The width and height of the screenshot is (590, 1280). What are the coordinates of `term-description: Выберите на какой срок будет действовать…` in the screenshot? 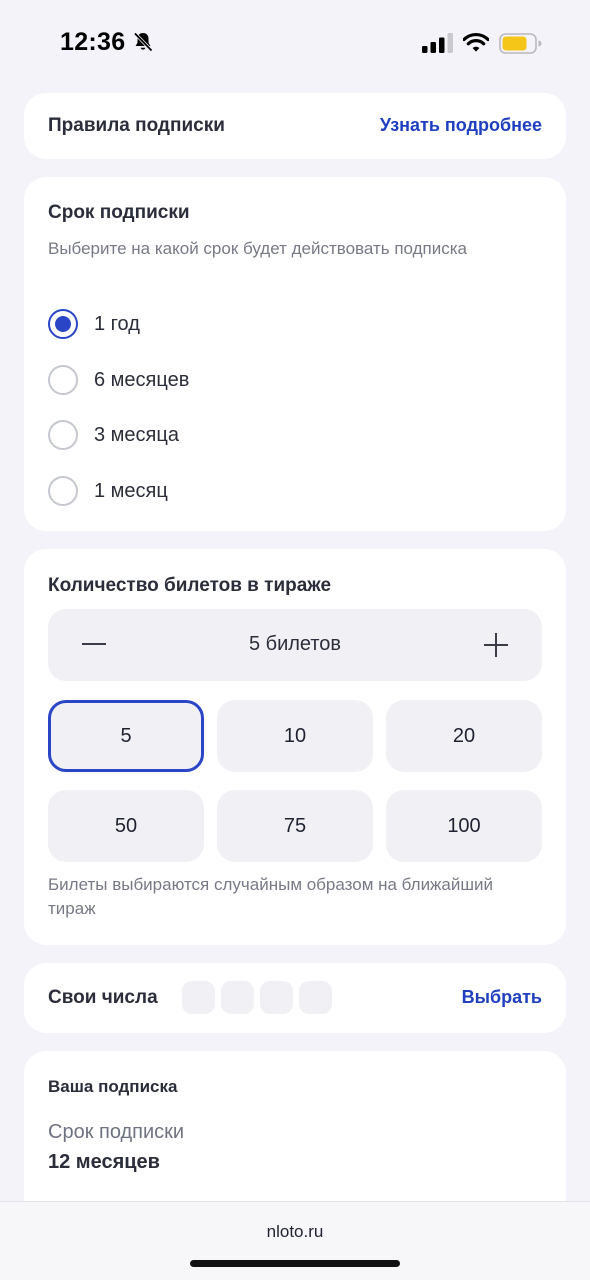 It's located at (258, 248).